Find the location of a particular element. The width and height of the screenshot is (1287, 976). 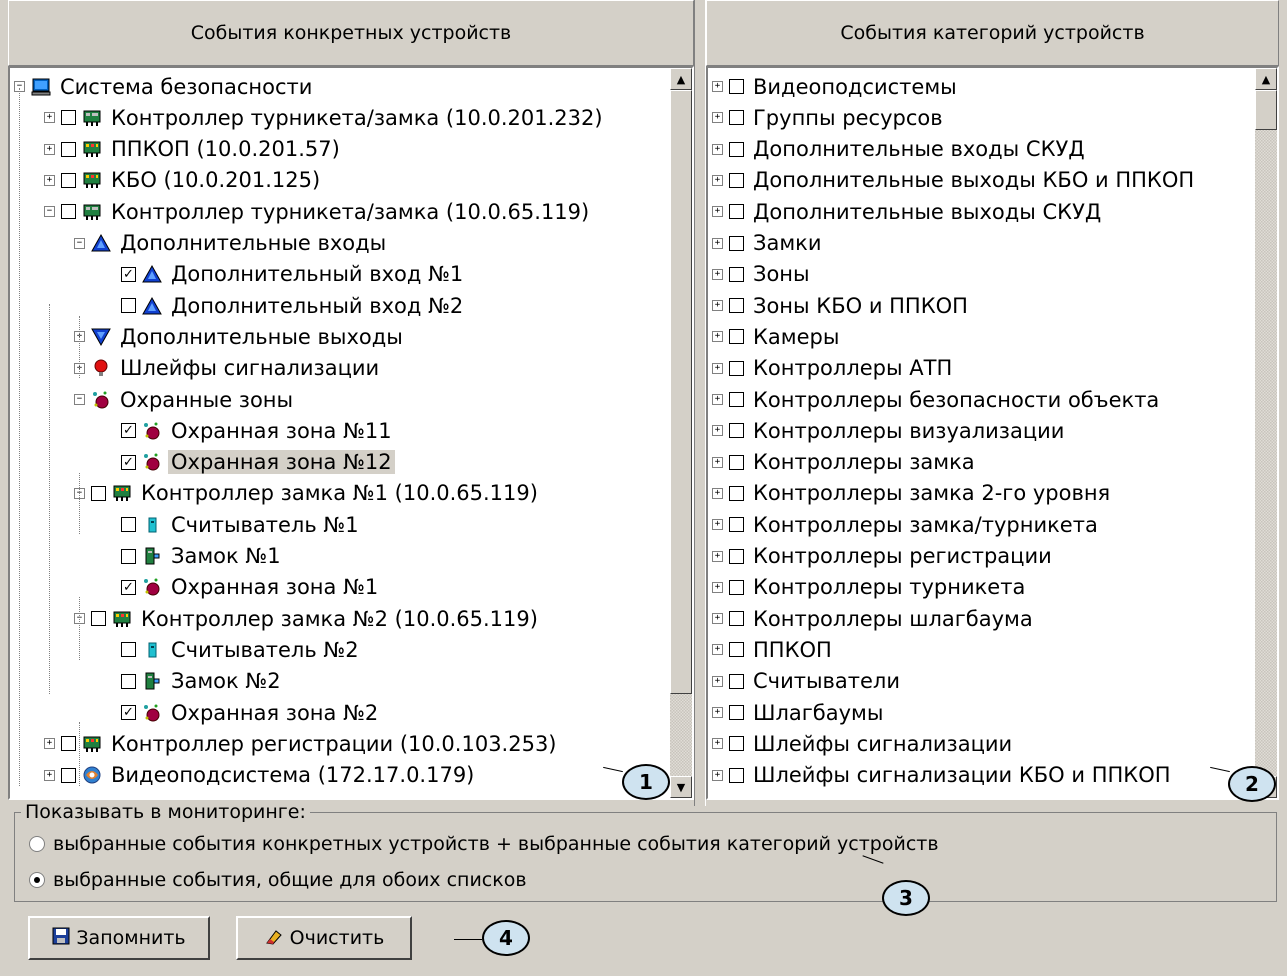

save-button: Запомнить is located at coordinates (119, 938).